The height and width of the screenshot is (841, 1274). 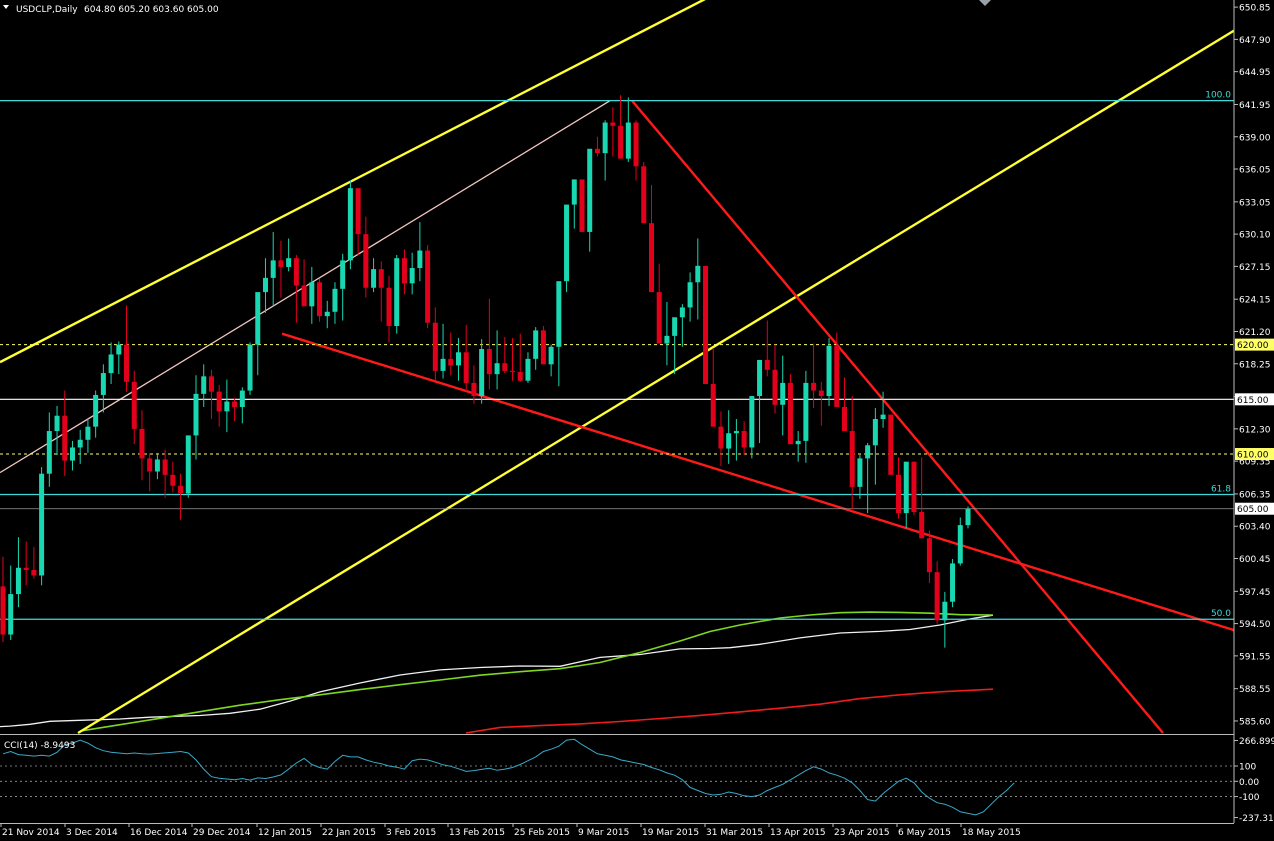 I want to click on price-tick-label: 618.25, so click(x=1255, y=365).